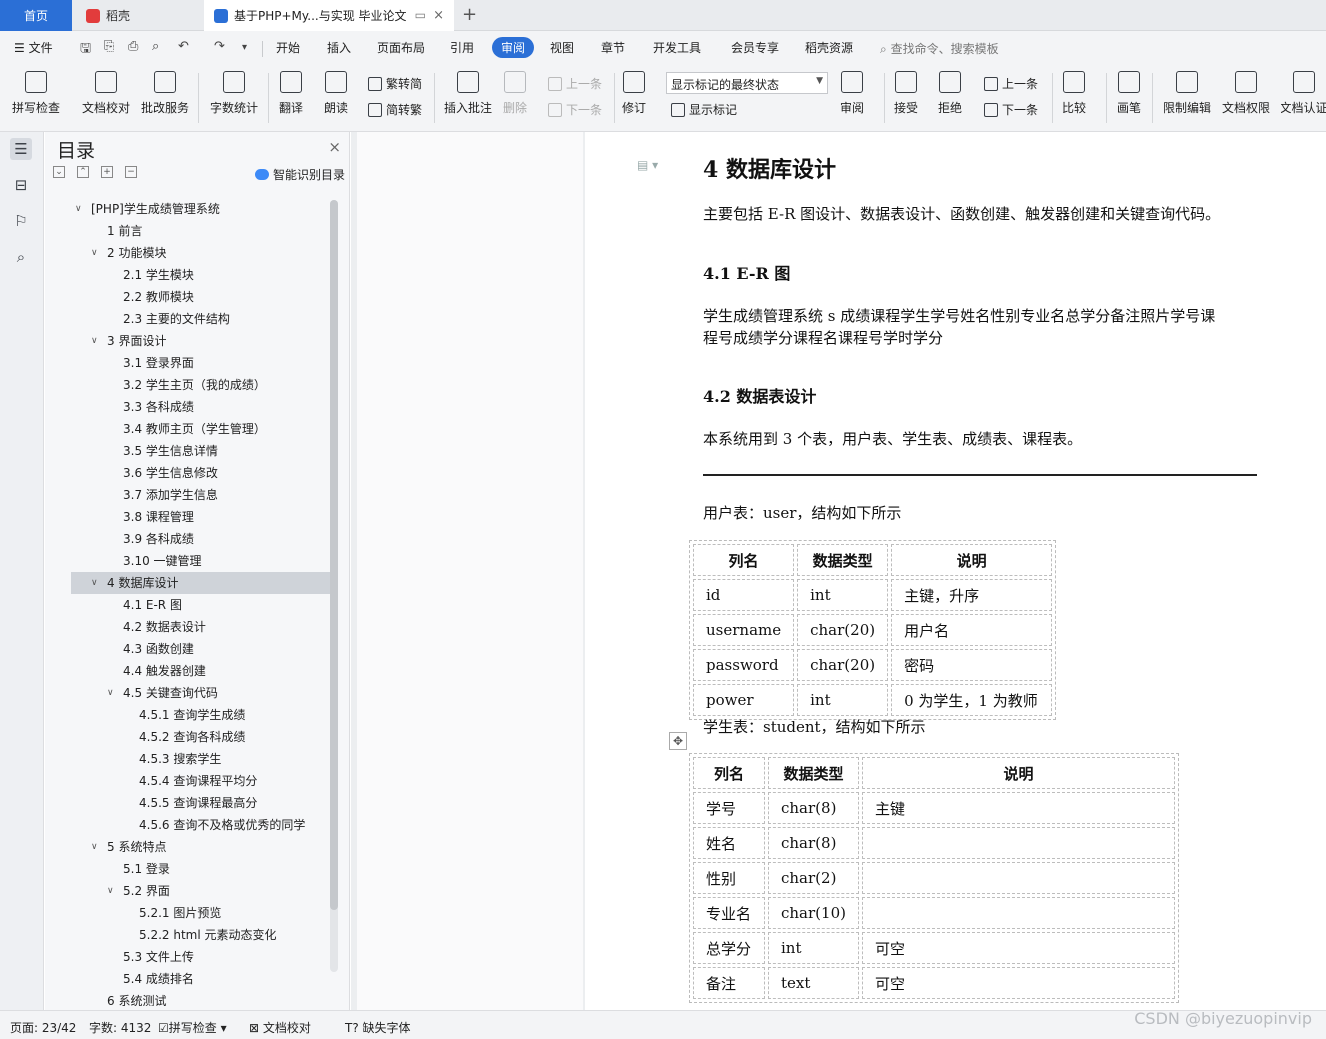 The height and width of the screenshot is (1039, 1326). What do you see at coordinates (1018, 983) in the screenshot?
I see `table-cell: 可空` at bounding box center [1018, 983].